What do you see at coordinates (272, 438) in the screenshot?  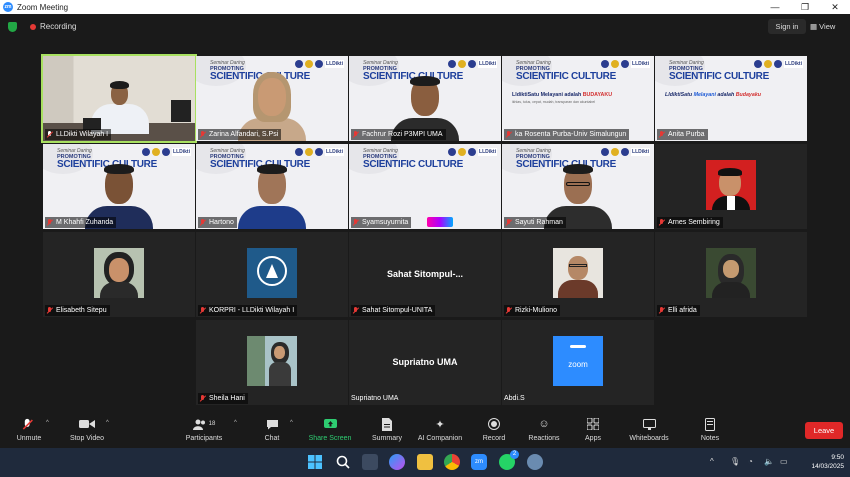 I see `chat-label: Chat` at bounding box center [272, 438].